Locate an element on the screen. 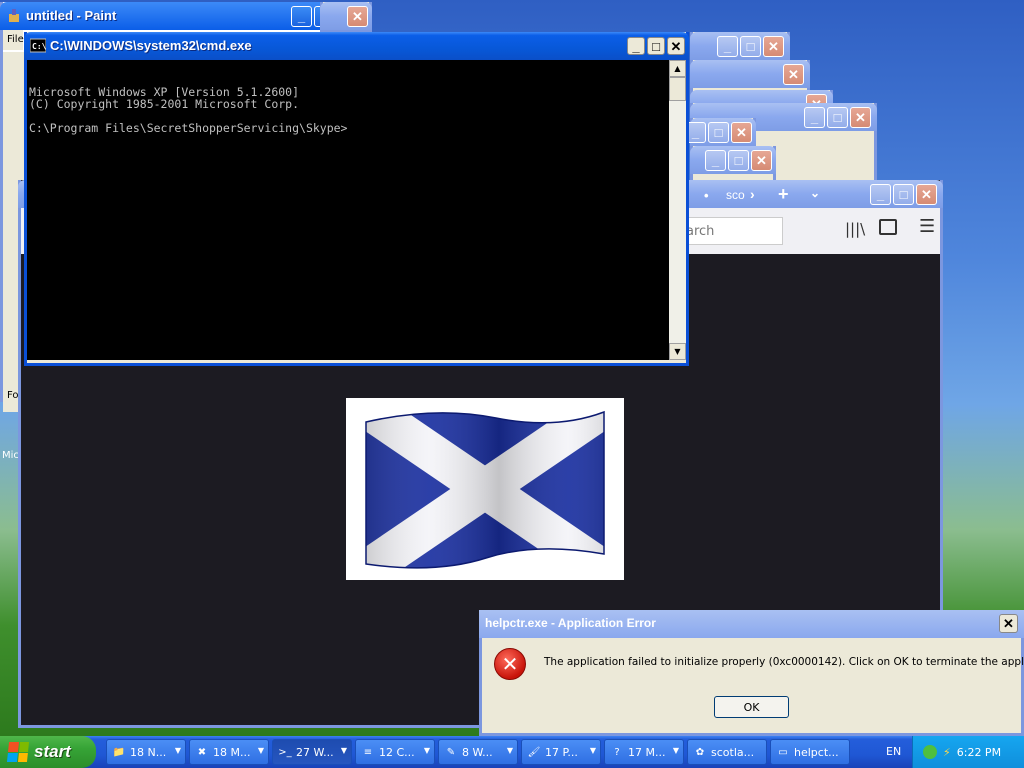 This screenshot has height=768, width=1024. scroll-down-icon: ▼ is located at coordinates (677, 351).